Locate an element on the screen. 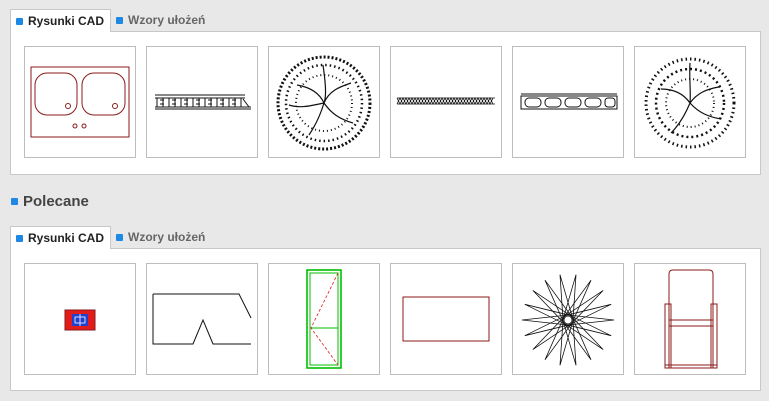  chain-pattern-drawing-icon is located at coordinates (445, 101).